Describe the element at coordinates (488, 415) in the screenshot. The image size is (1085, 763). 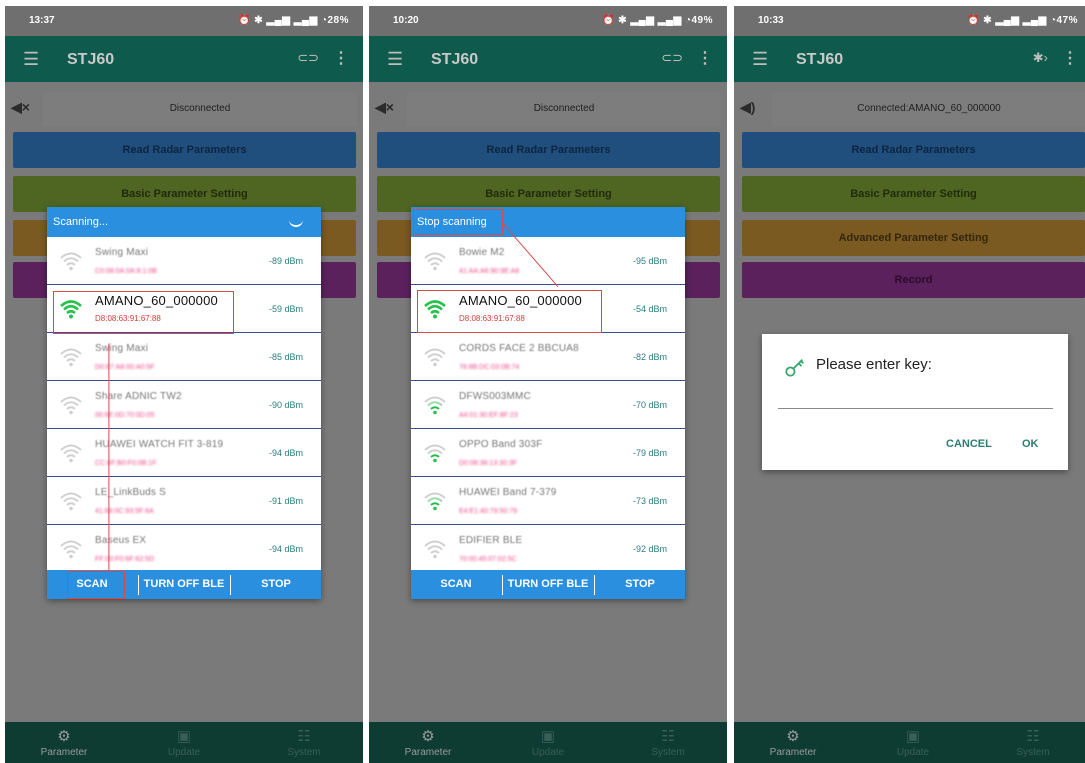
I see `device-mac: A4:01:30:EF:8F:23` at that location.